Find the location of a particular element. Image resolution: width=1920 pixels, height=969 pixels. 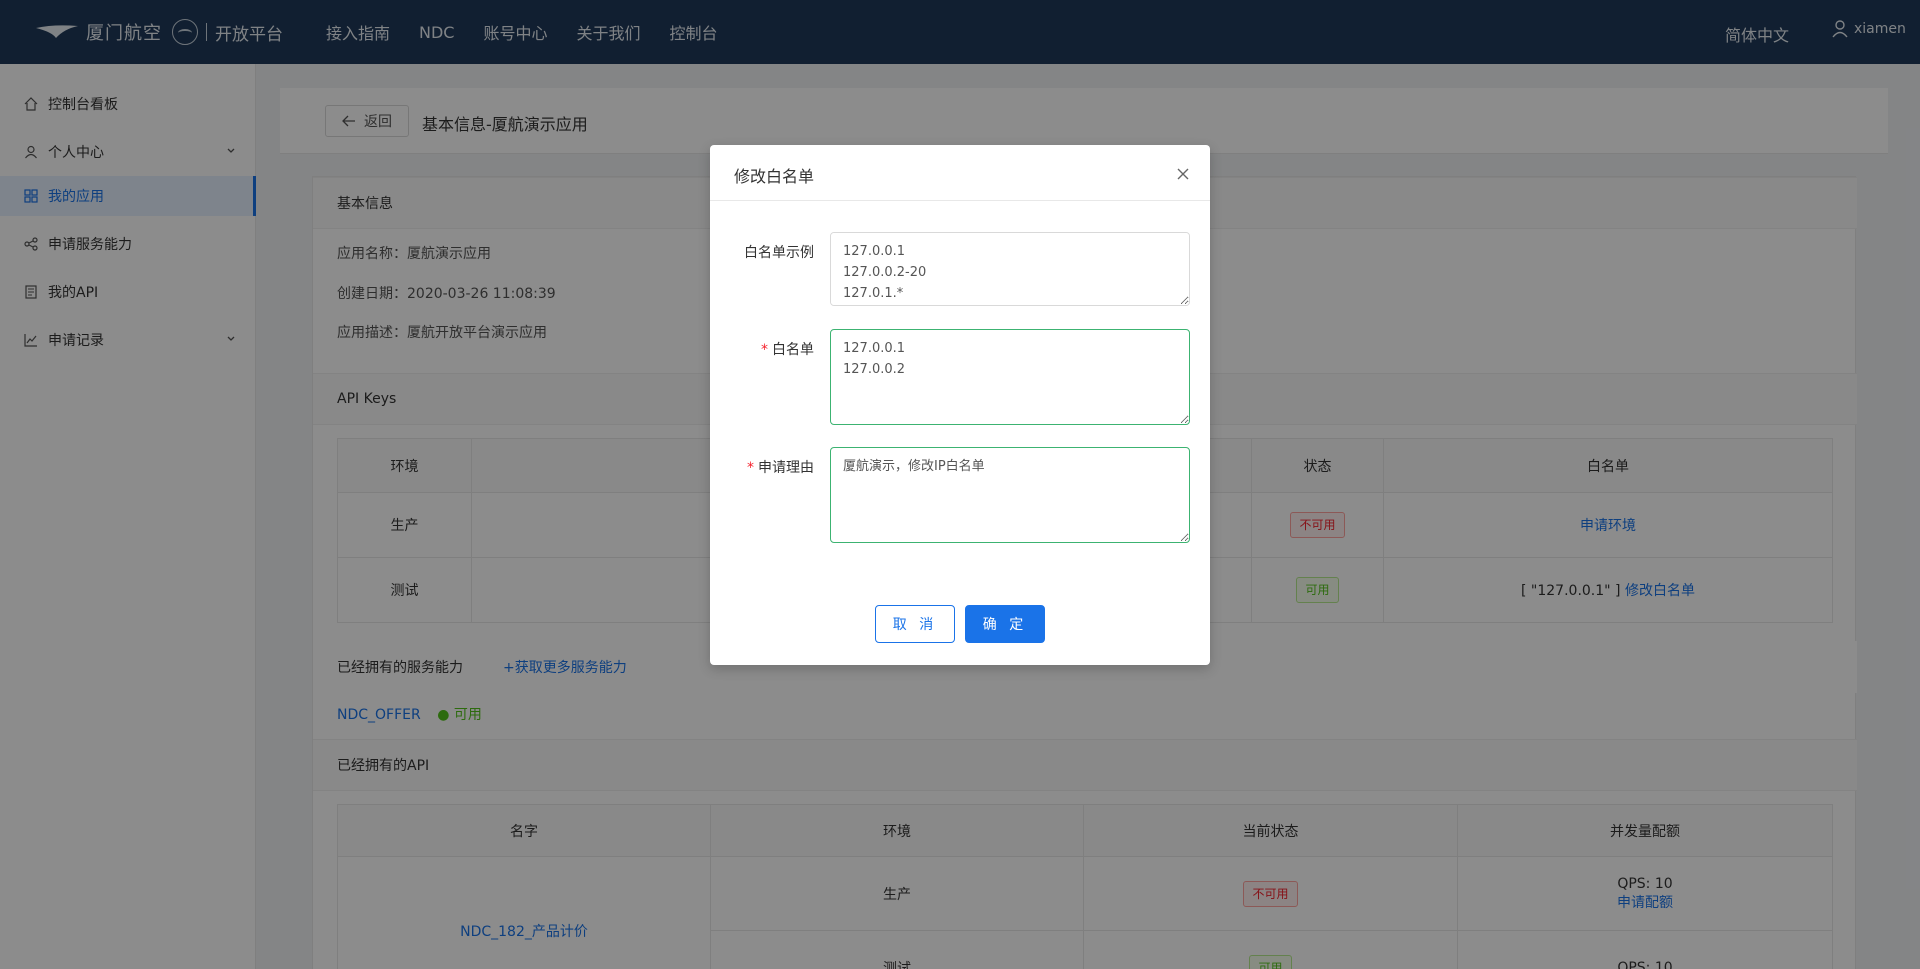

confirm-button: 确 定 is located at coordinates (1005, 624).